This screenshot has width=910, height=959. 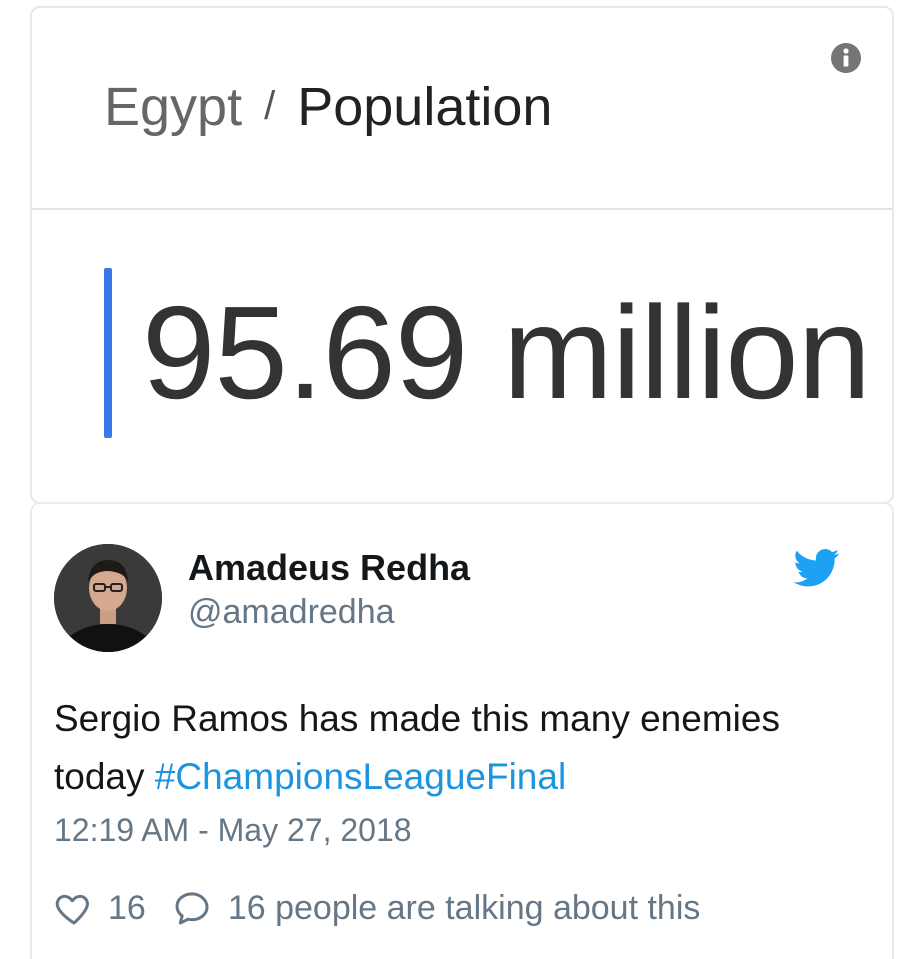 I want to click on population-value: 95.69 million, so click(x=506, y=352).